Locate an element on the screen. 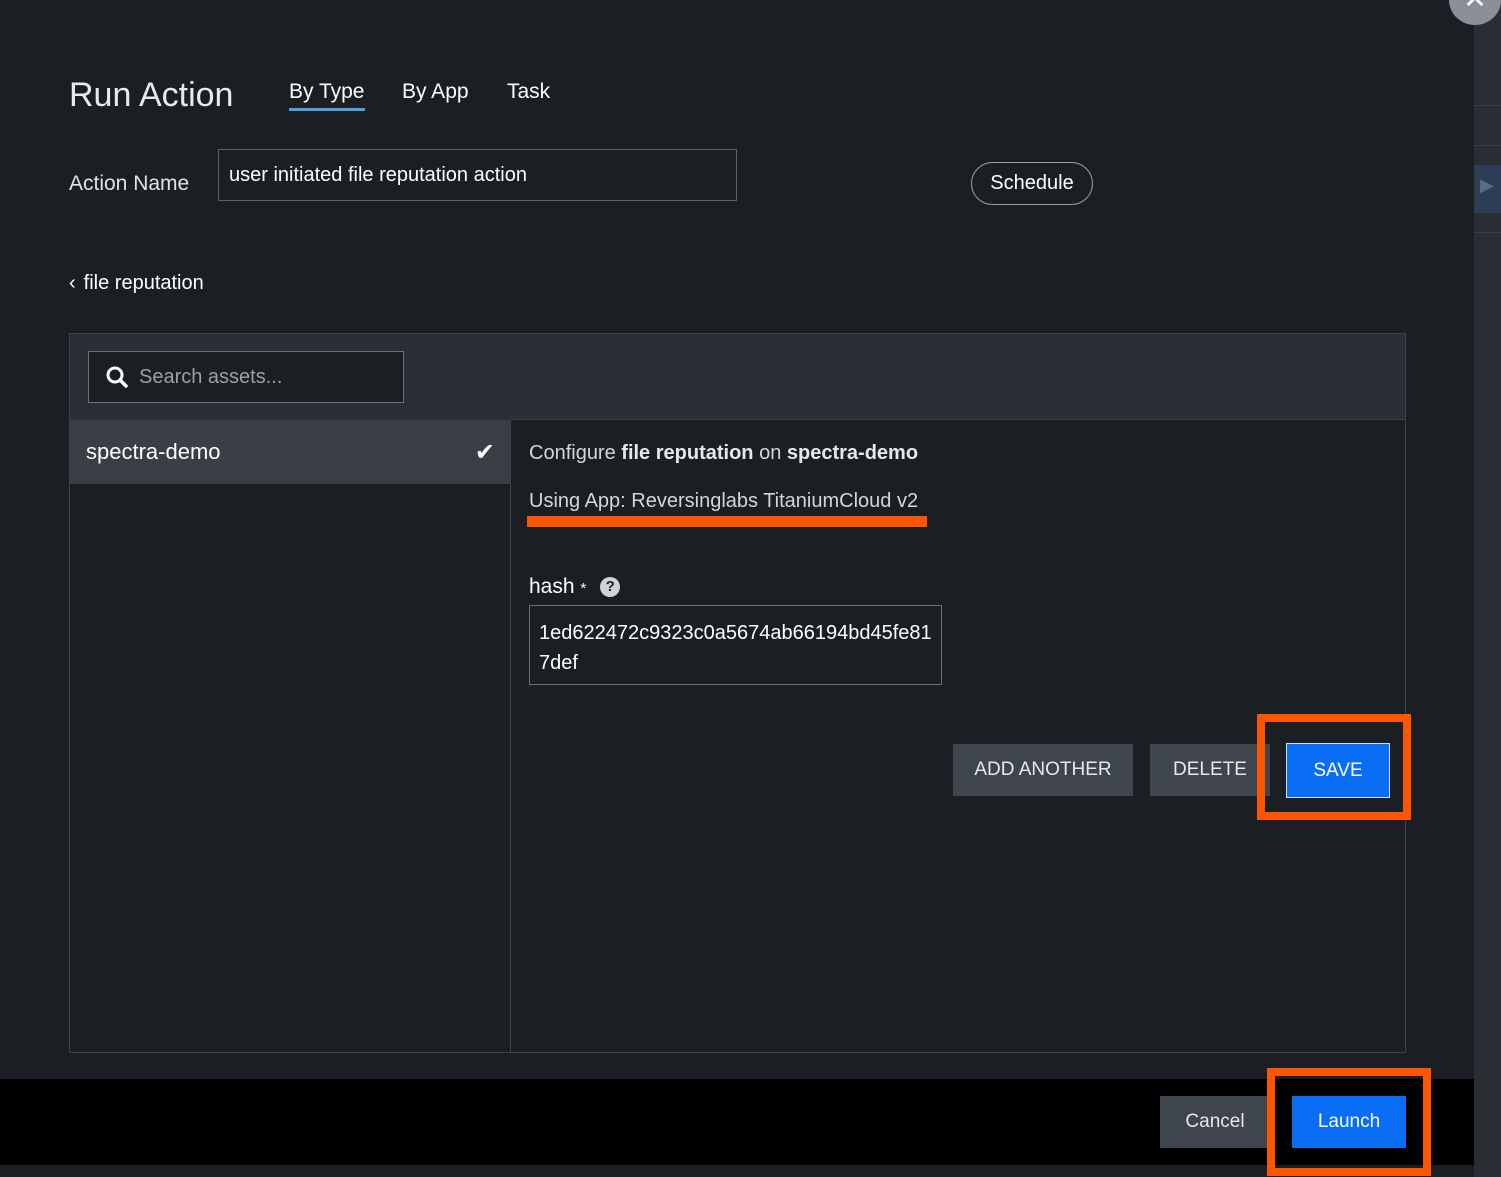 The height and width of the screenshot is (1177, 1501). background-page-strip: ▶ is located at coordinates (1487, 588).